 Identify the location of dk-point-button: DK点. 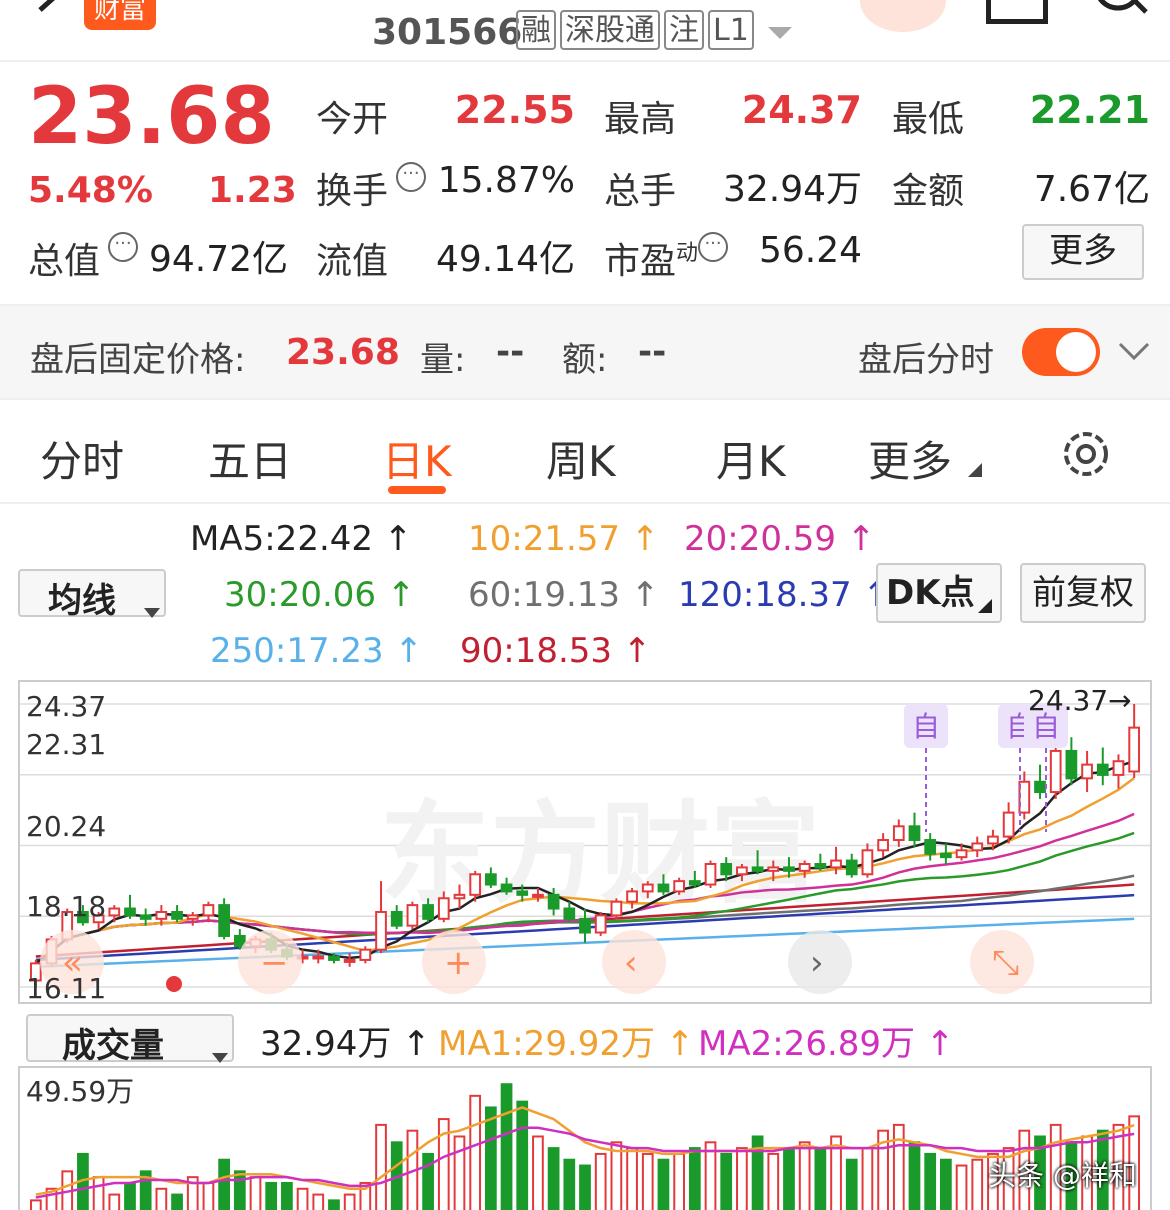
(939, 593).